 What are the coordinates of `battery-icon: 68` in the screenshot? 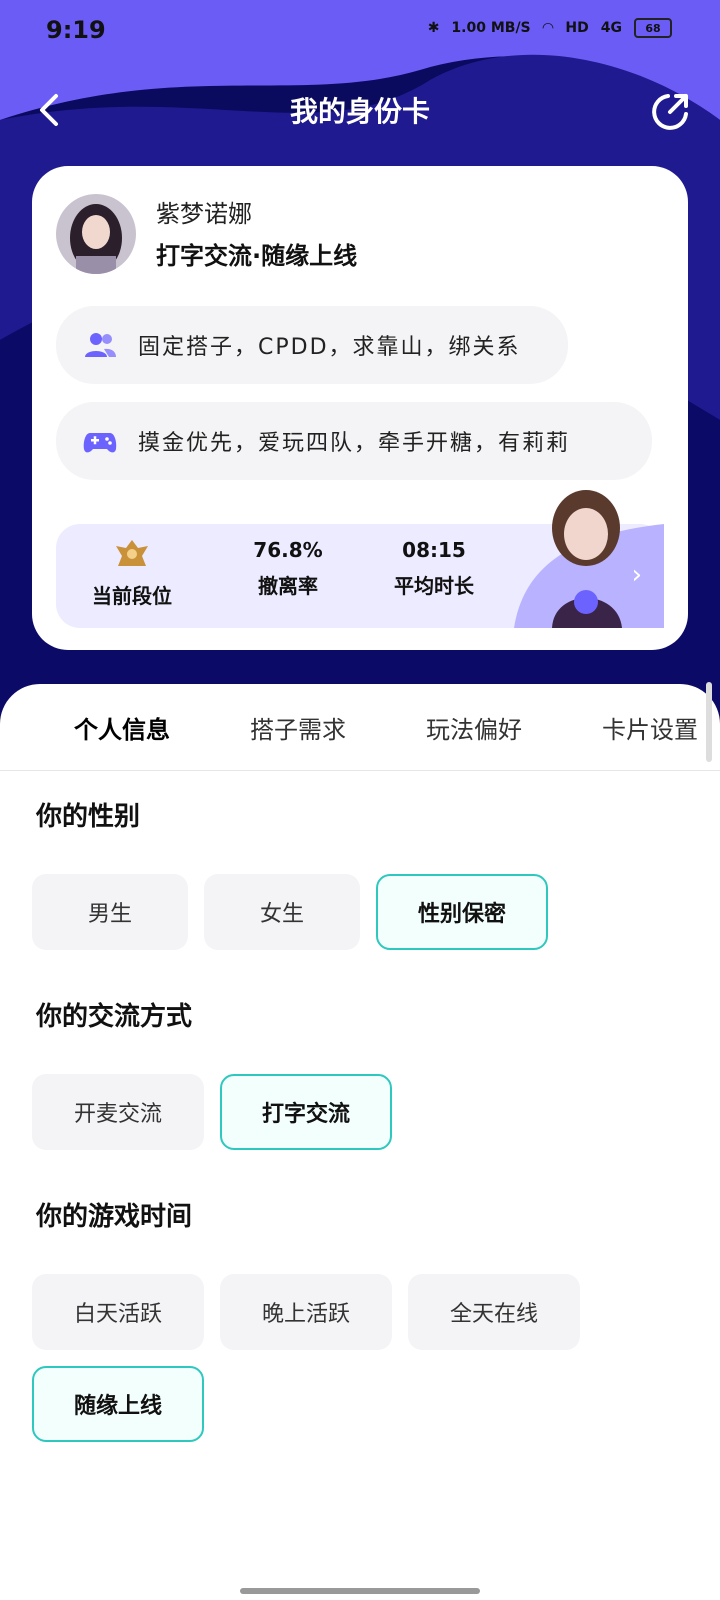 It's located at (653, 28).